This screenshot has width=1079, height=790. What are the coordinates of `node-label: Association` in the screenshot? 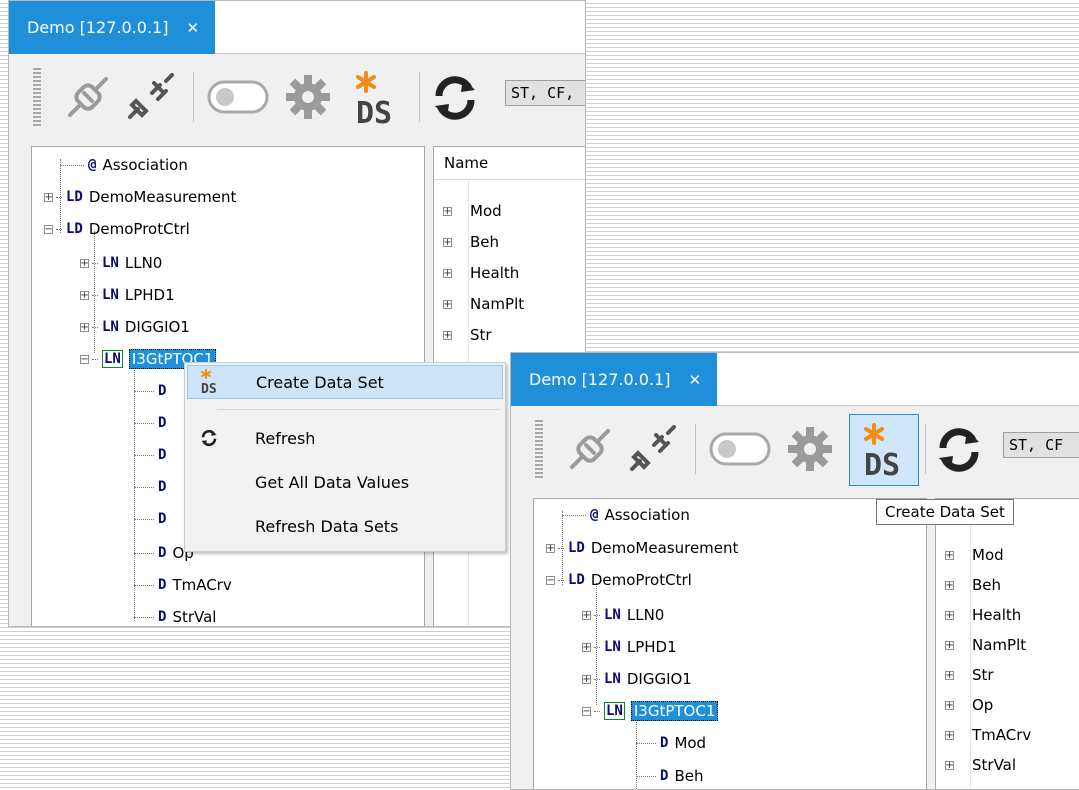 It's located at (647, 515).